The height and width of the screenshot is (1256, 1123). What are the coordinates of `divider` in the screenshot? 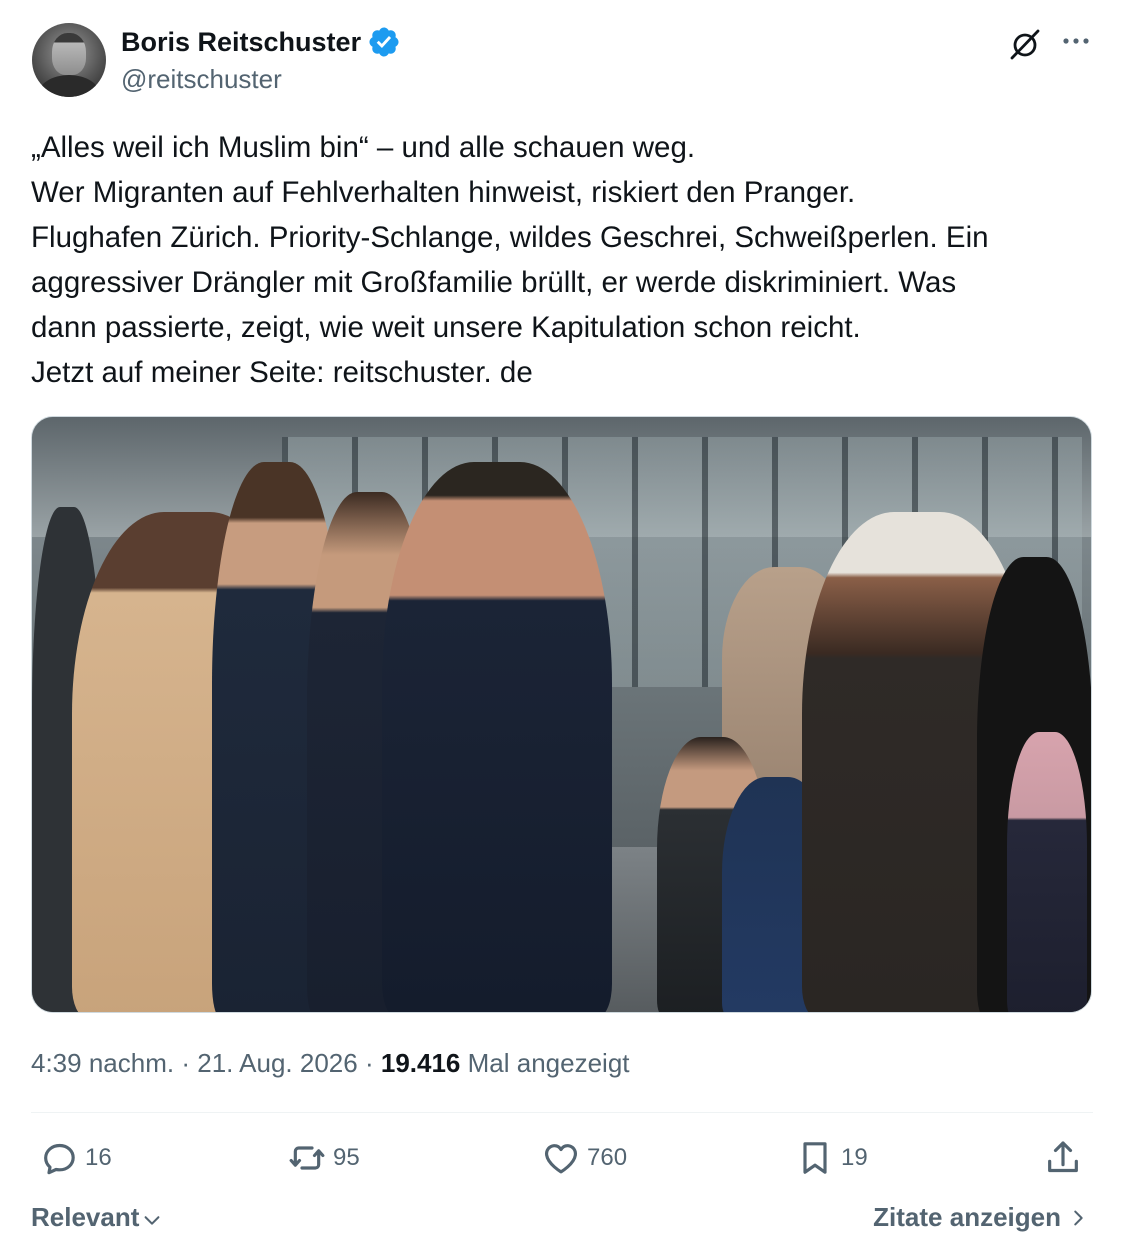 It's located at (562, 1112).